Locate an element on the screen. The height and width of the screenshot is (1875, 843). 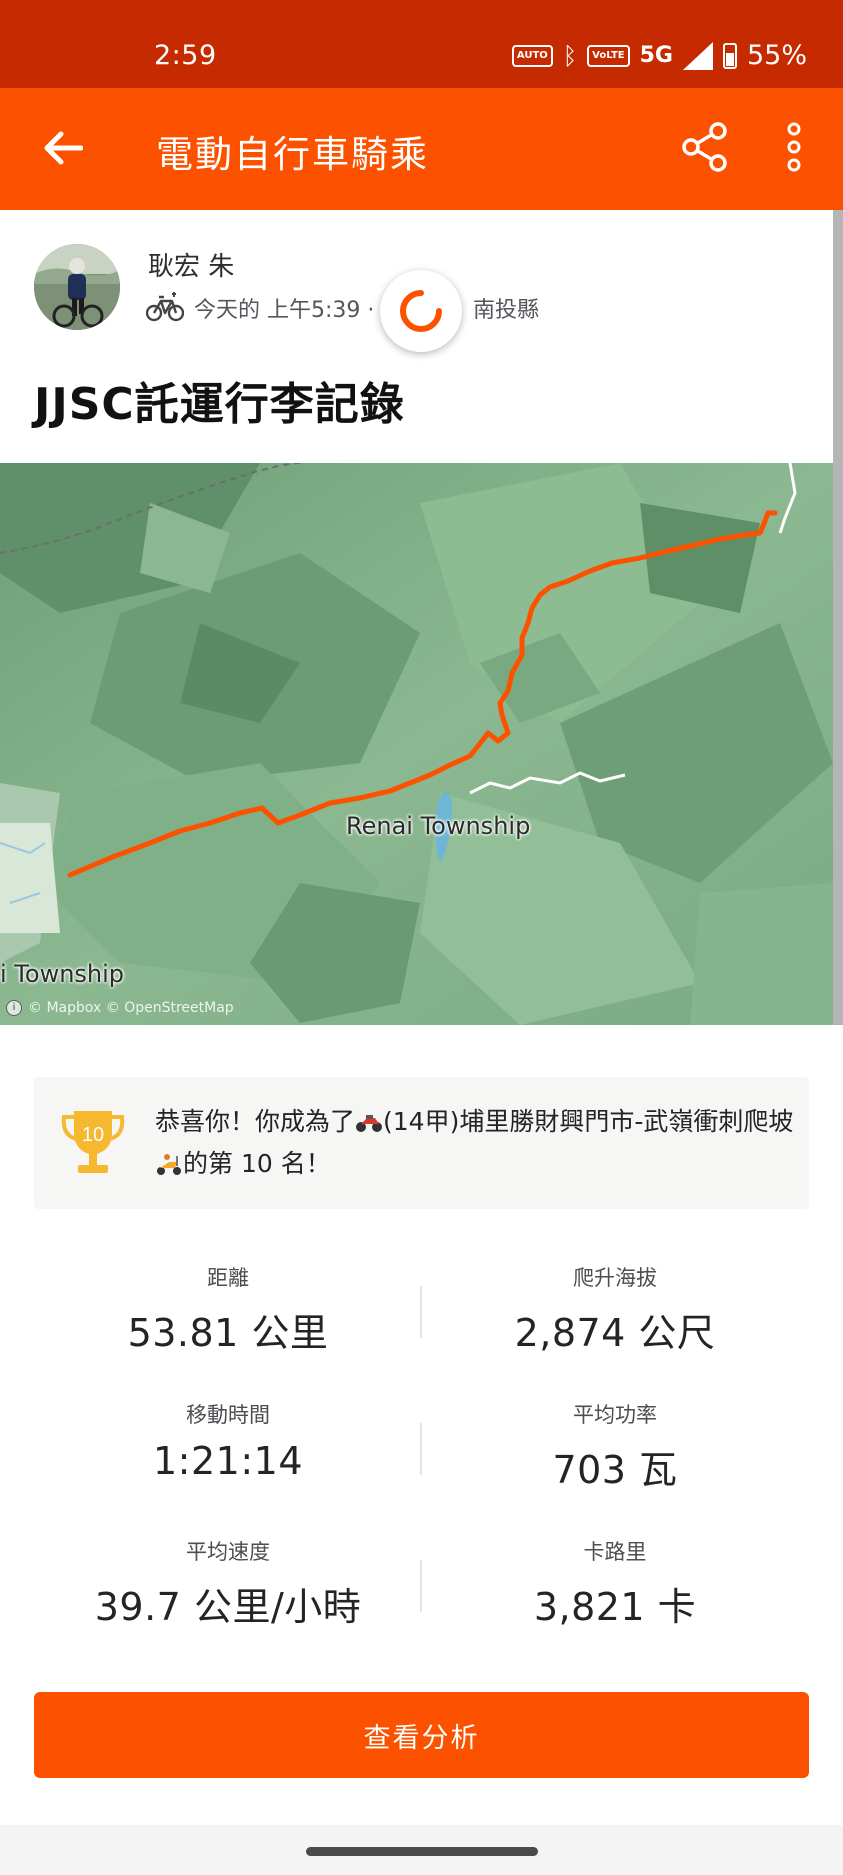
map-label-renai-township: Renai Township is located at coordinates (438, 826).